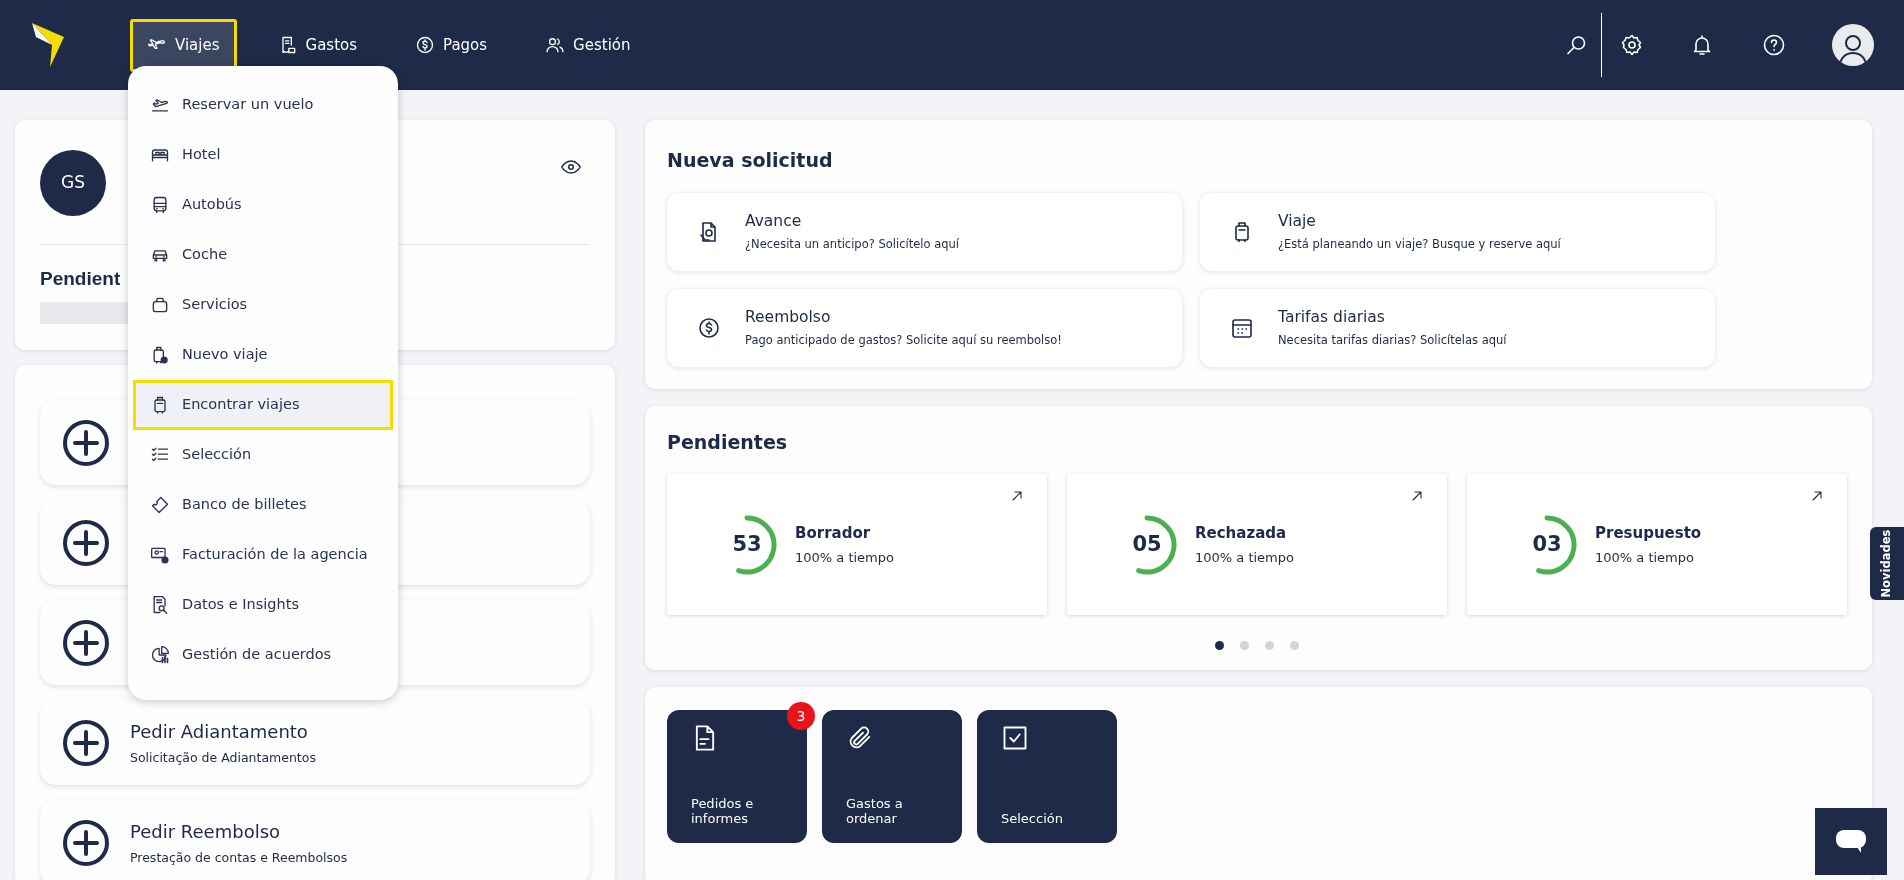 This screenshot has width=1904, height=880. Describe the element at coordinates (1392, 340) in the screenshot. I see `tile-subtitle: Necesita tarifas diarias? Solicítelas aquí` at that location.